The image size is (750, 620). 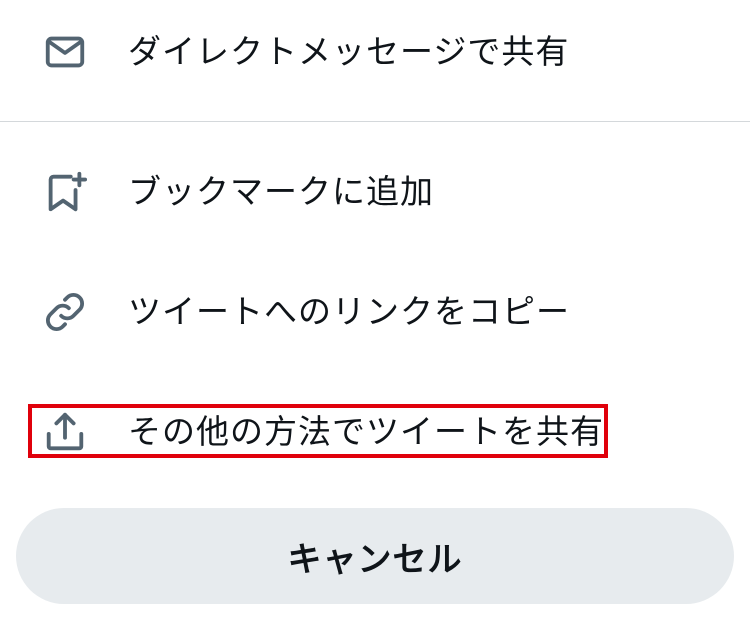 I want to click on add-bookmark-label: ブックマークに追加, so click(x=281, y=191).